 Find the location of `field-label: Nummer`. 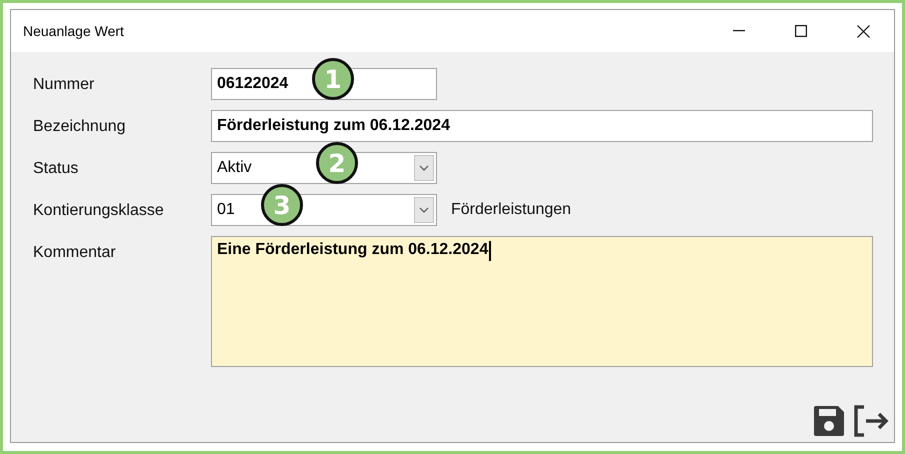

field-label: Nummer is located at coordinates (63, 84).